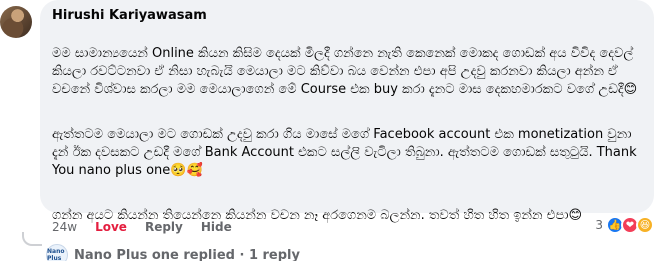 The image size is (666, 261). What do you see at coordinates (645, 225) in the screenshot?
I see `haha-icon: 😆` at bounding box center [645, 225].